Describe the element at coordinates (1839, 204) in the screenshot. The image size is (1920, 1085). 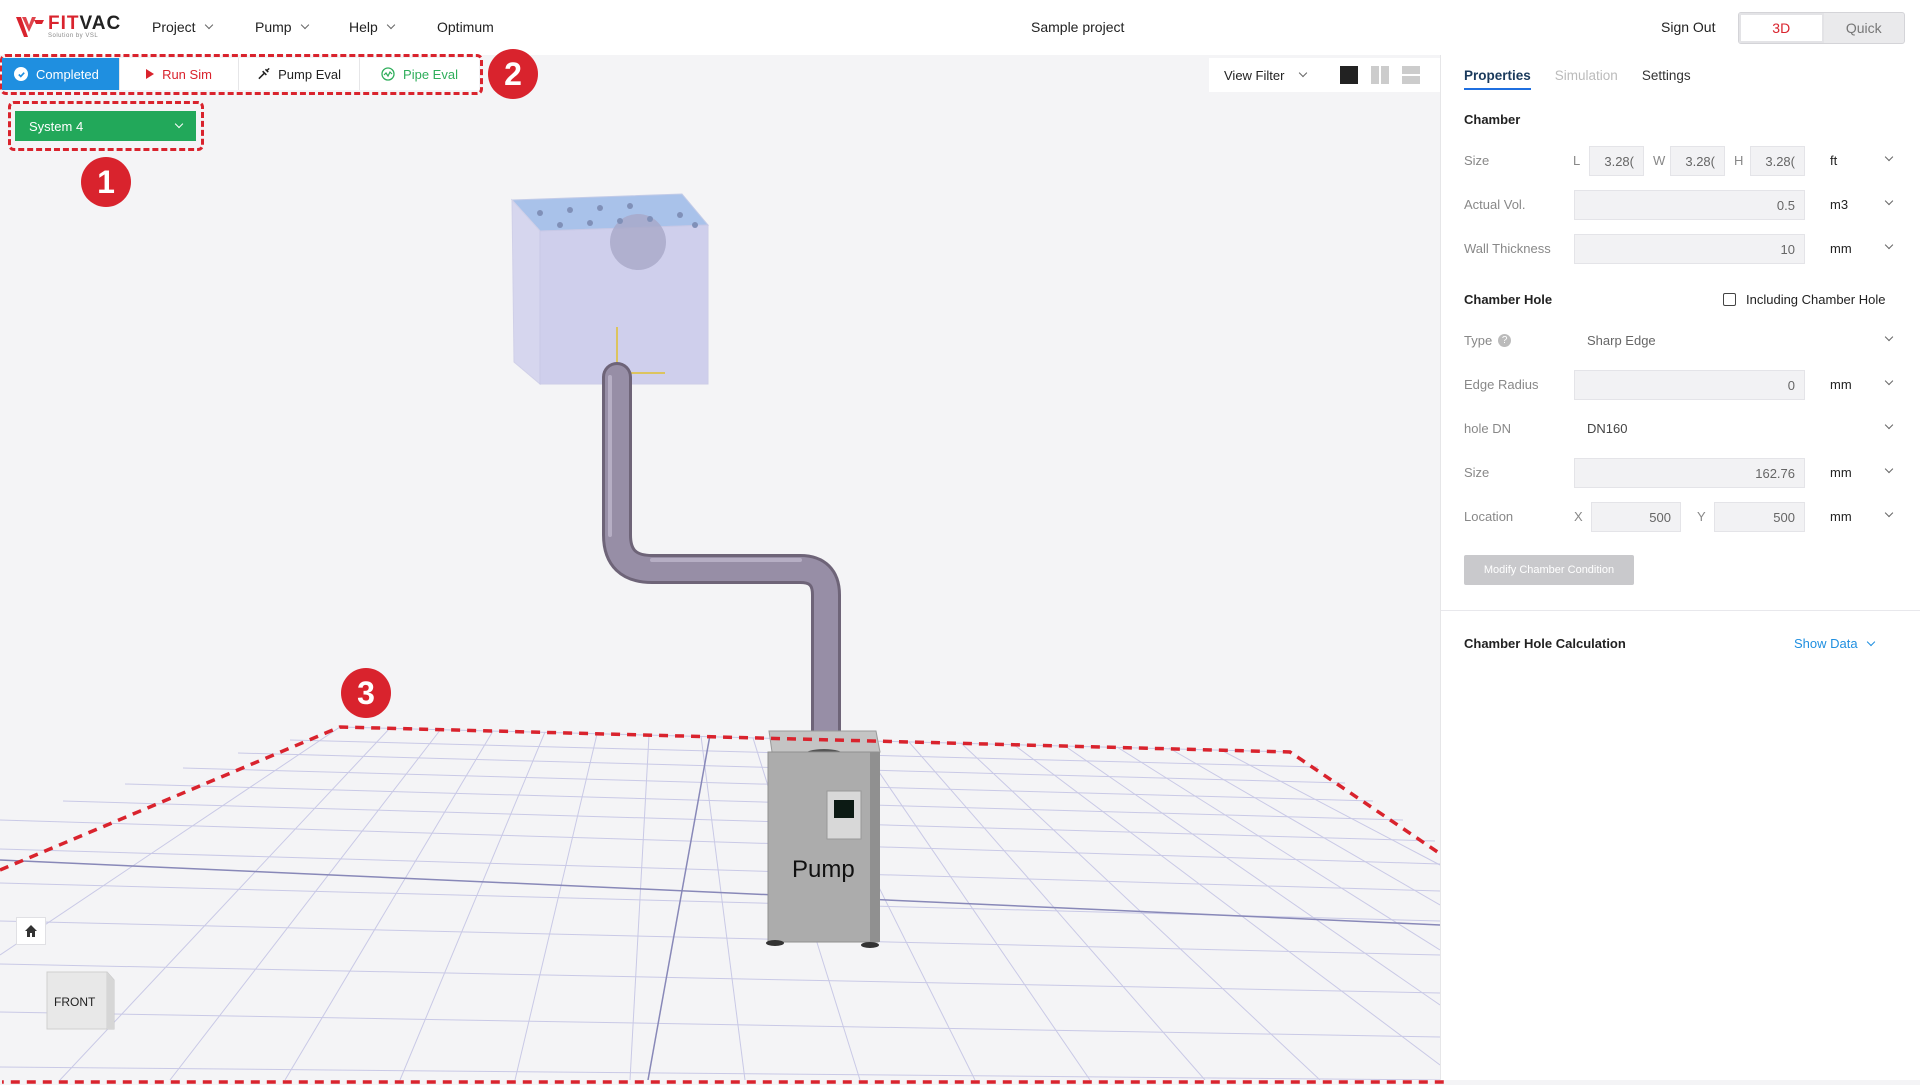
I see `actual-vol-unit-select: m3` at that location.